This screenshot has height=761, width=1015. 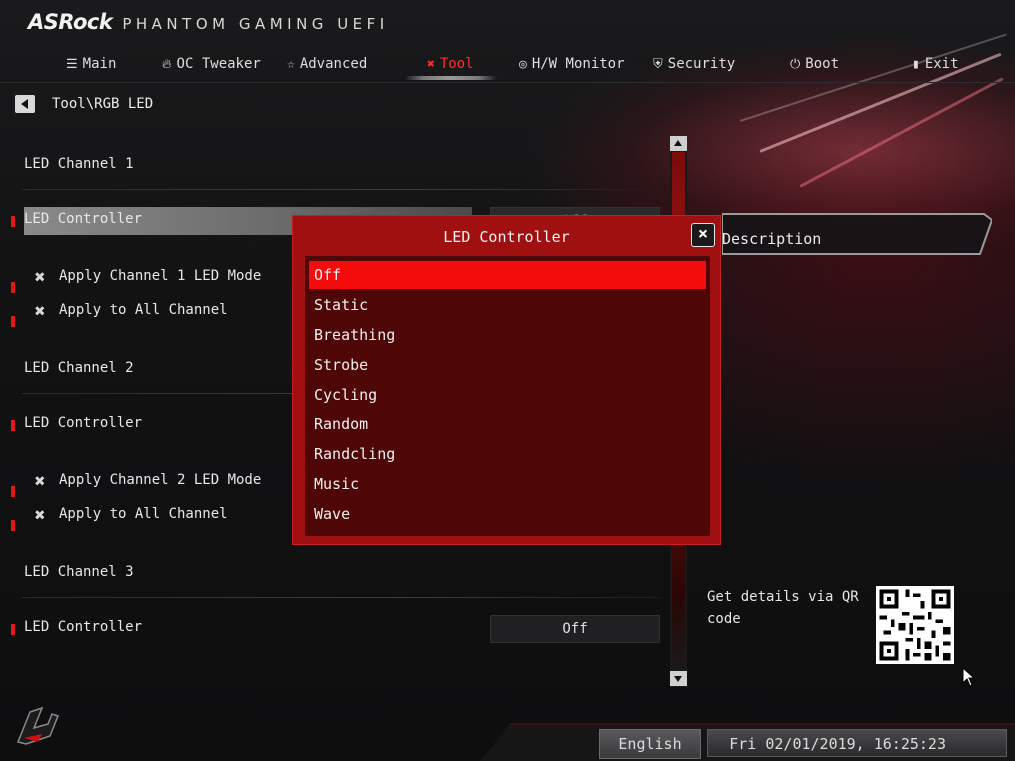 What do you see at coordinates (83, 423) in the screenshot?
I see `channel-2-led-controller: LED Controller` at bounding box center [83, 423].